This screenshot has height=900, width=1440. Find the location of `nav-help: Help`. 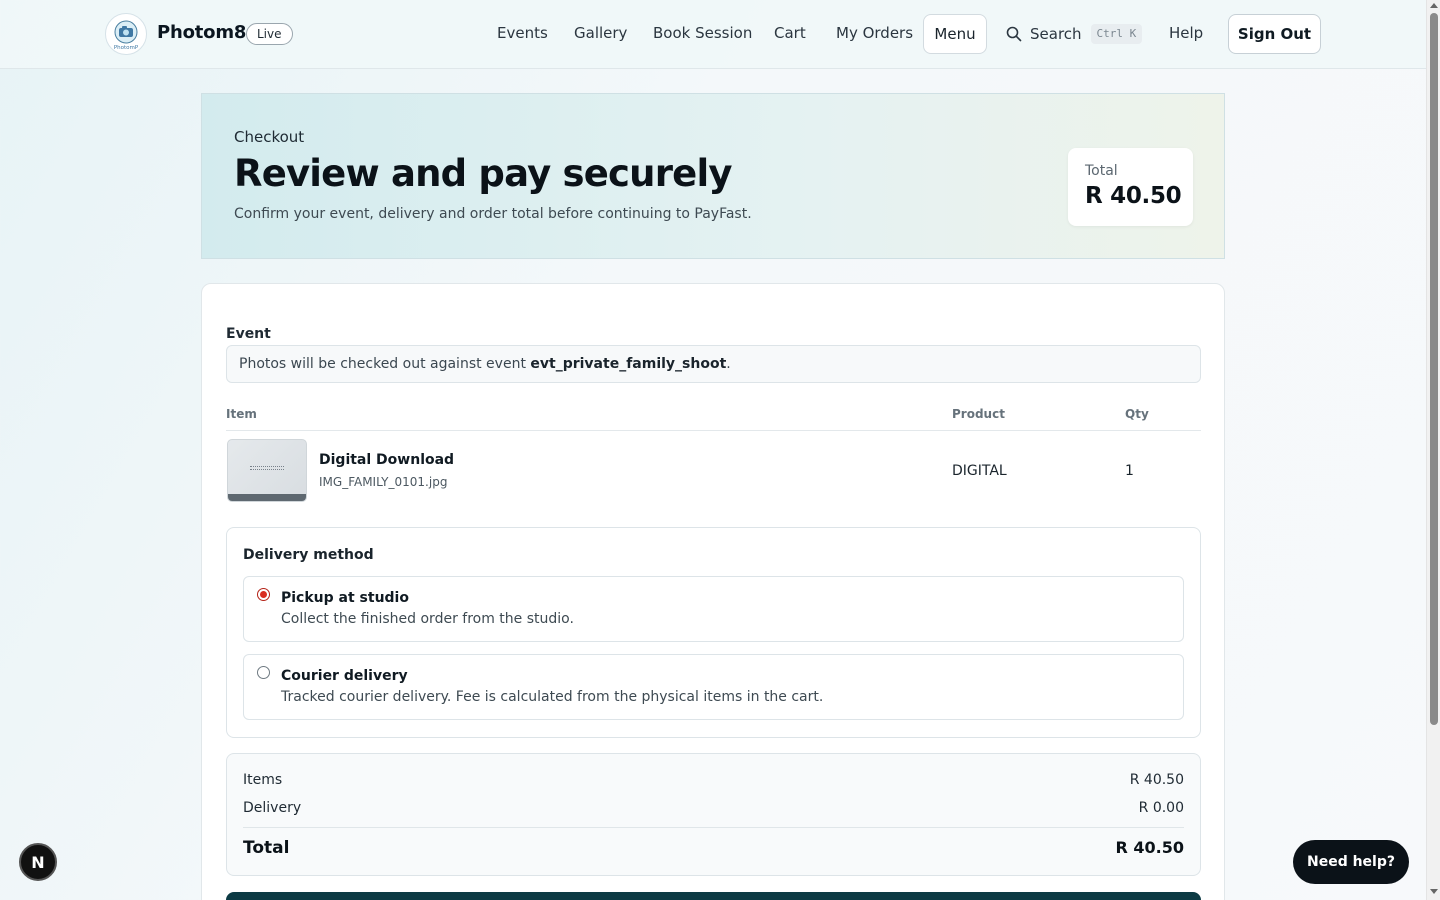

nav-help: Help is located at coordinates (1186, 33).